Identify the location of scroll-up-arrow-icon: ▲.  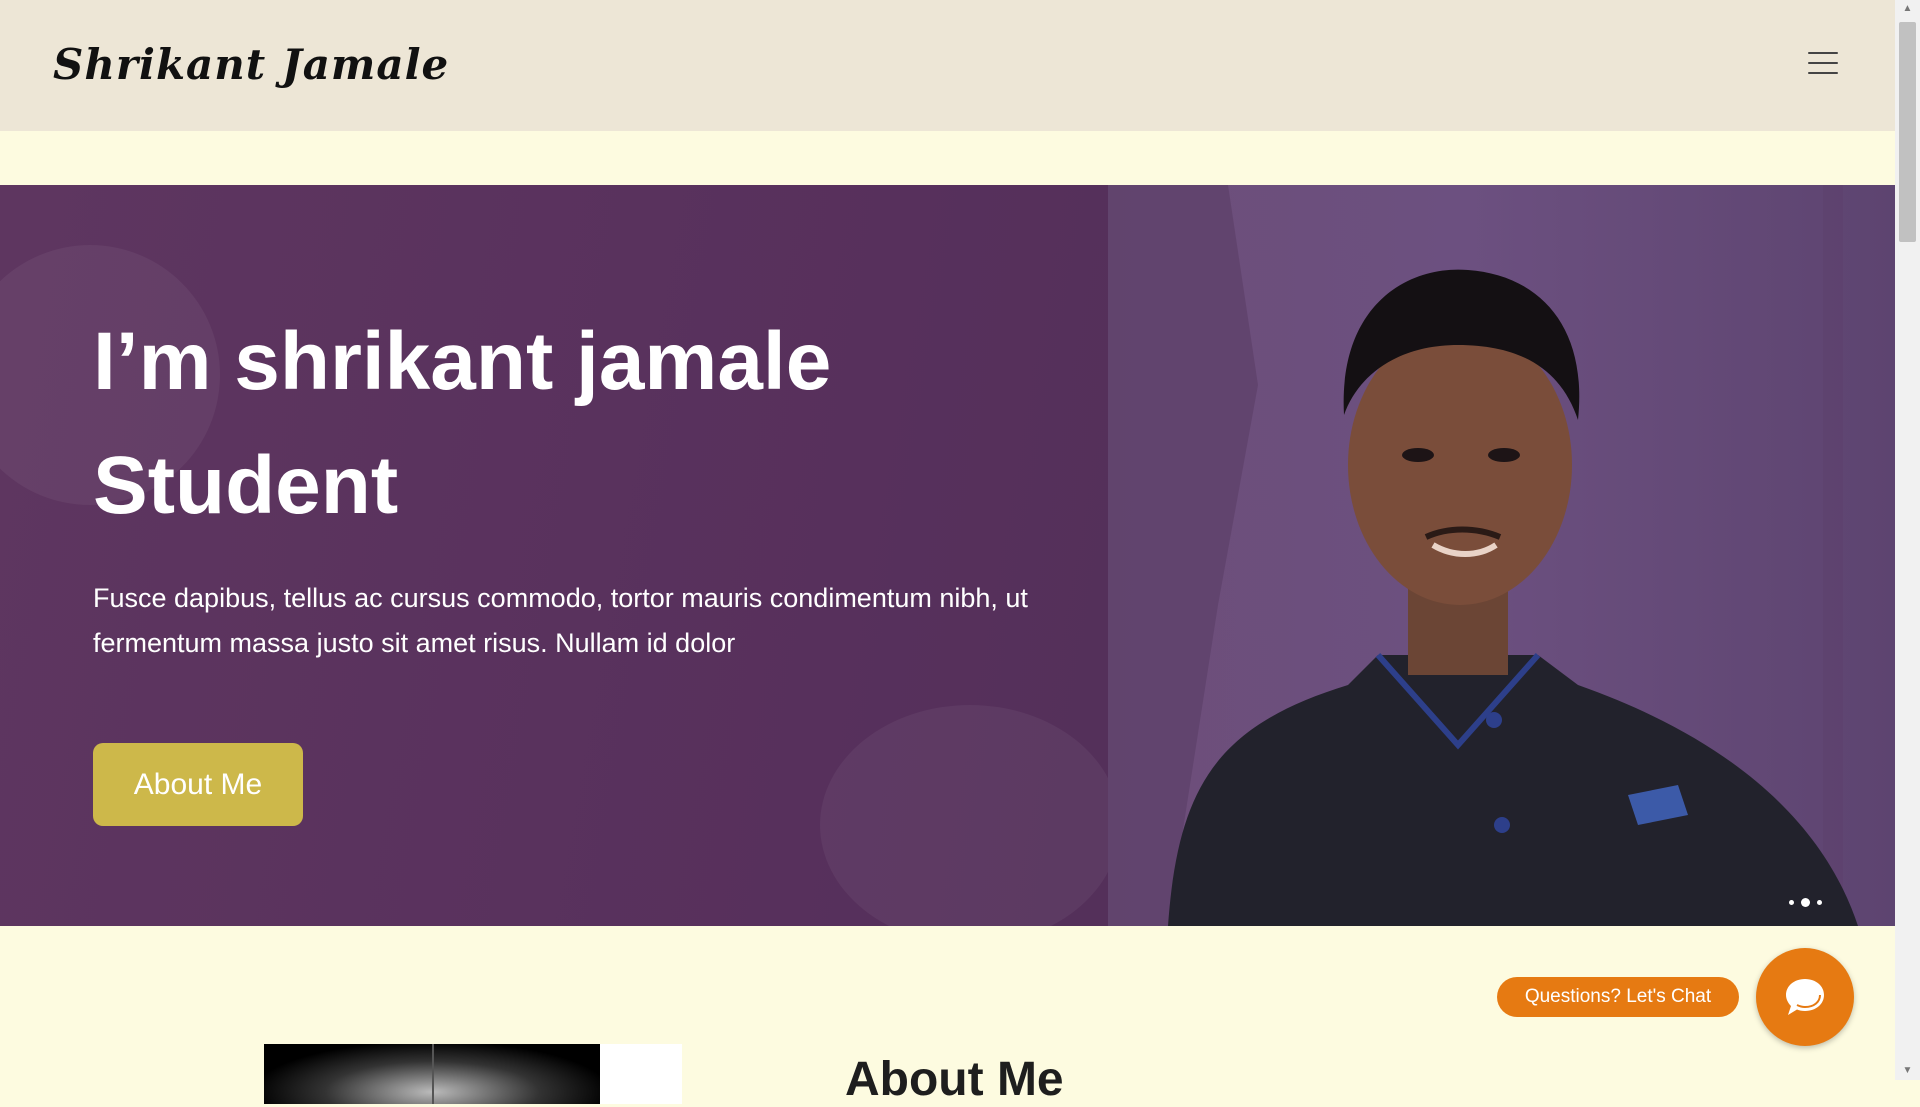
(1907, 9).